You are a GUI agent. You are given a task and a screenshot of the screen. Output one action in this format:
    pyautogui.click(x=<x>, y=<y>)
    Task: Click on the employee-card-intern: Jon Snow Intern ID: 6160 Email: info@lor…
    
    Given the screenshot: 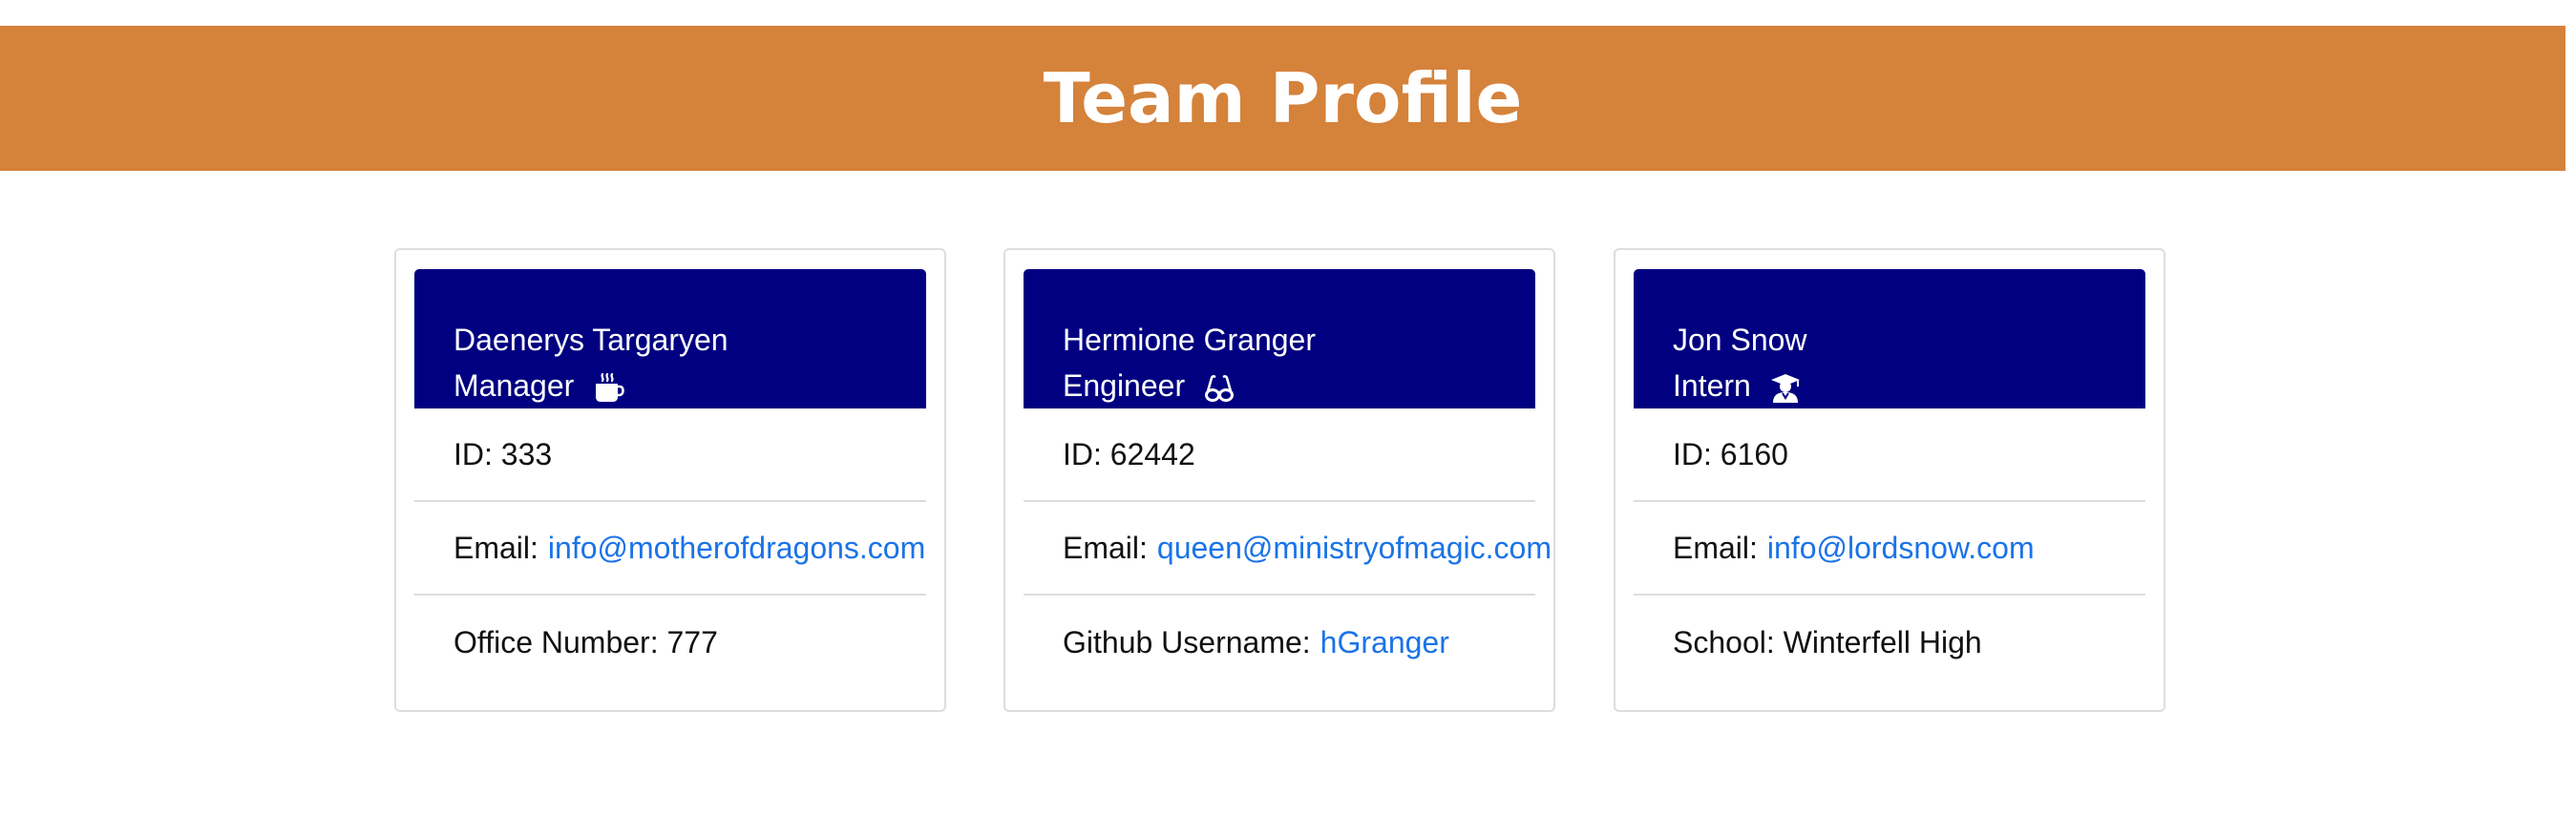 What is the action you would take?
    pyautogui.click(x=1889, y=480)
    